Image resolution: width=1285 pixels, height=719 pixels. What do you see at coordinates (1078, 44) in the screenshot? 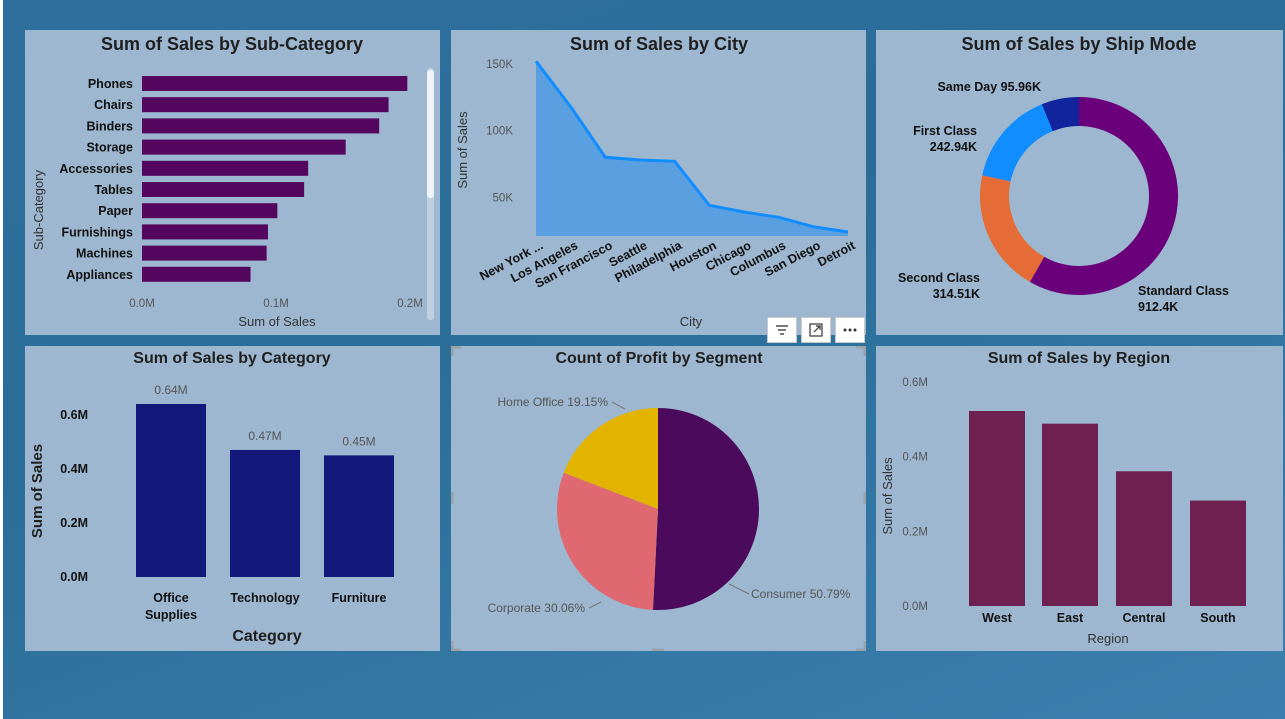
I see `chart-title: Sum of Sales by Ship Mode` at bounding box center [1078, 44].